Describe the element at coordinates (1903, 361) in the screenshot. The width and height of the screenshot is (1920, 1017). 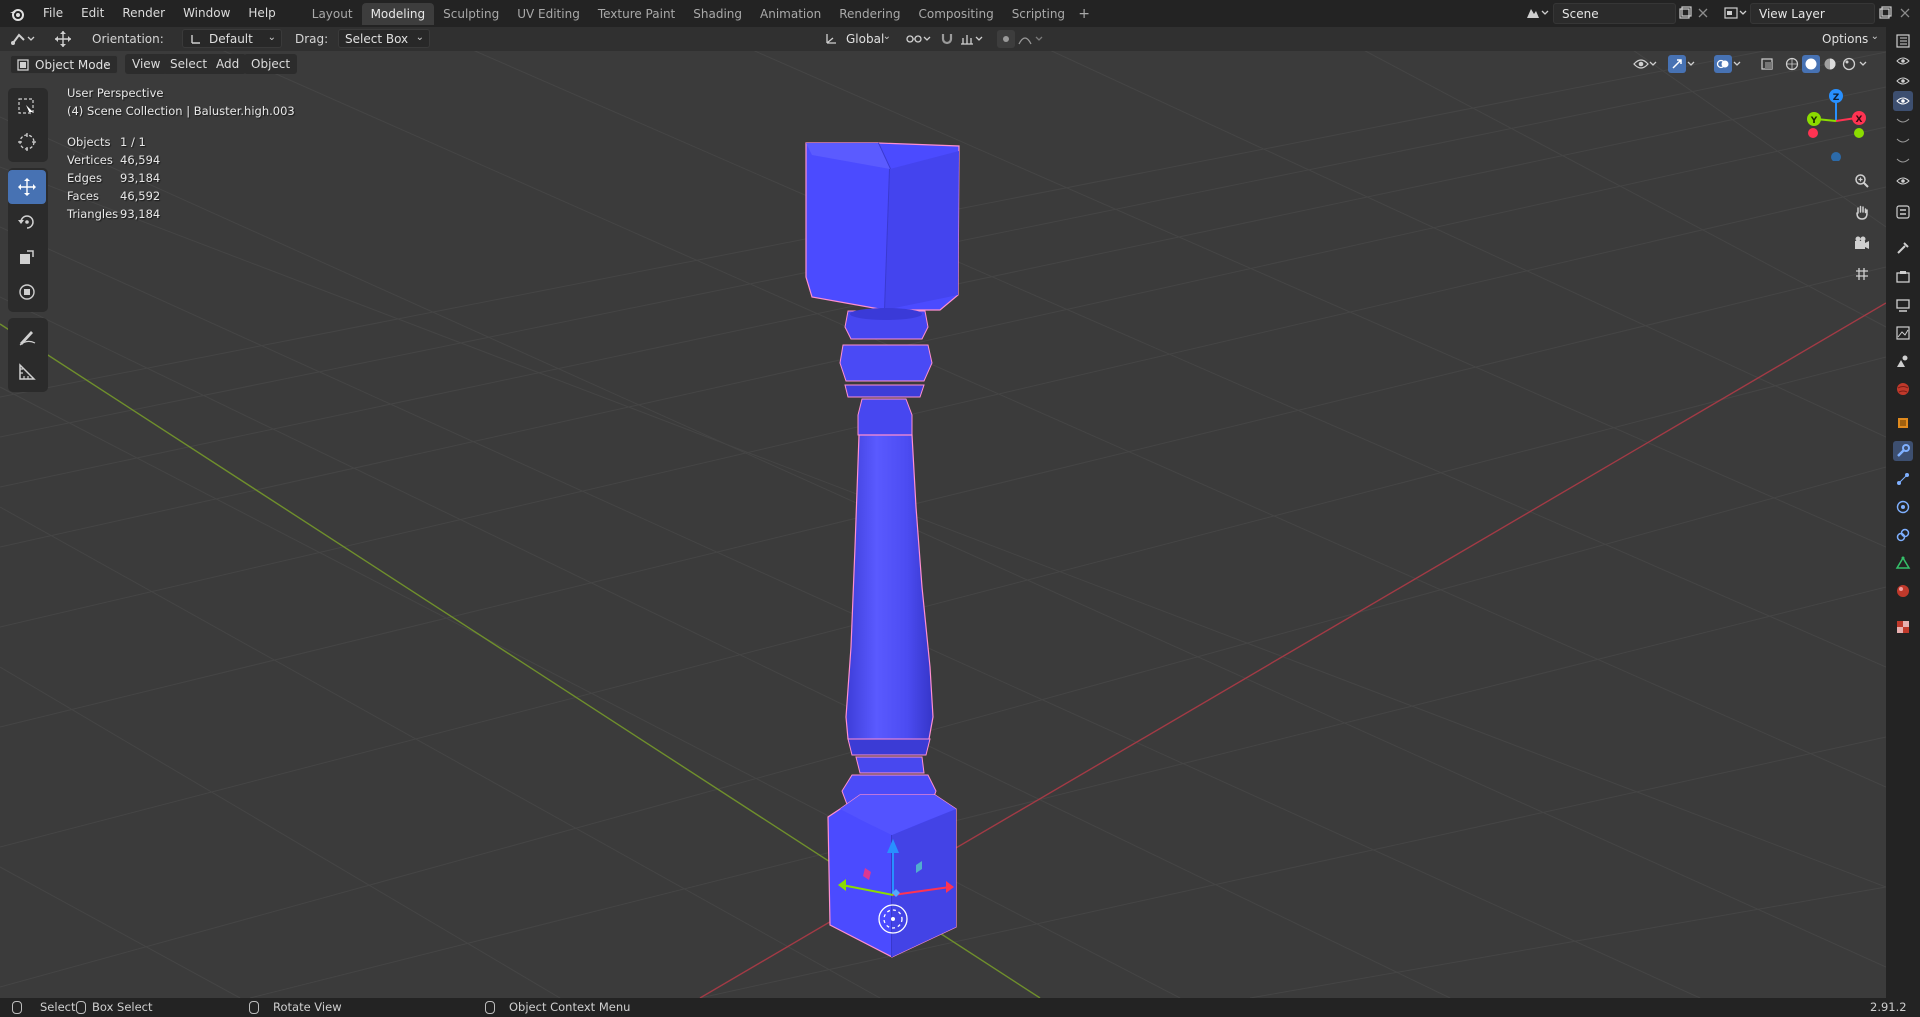
I see `scene-properties-icon` at that location.